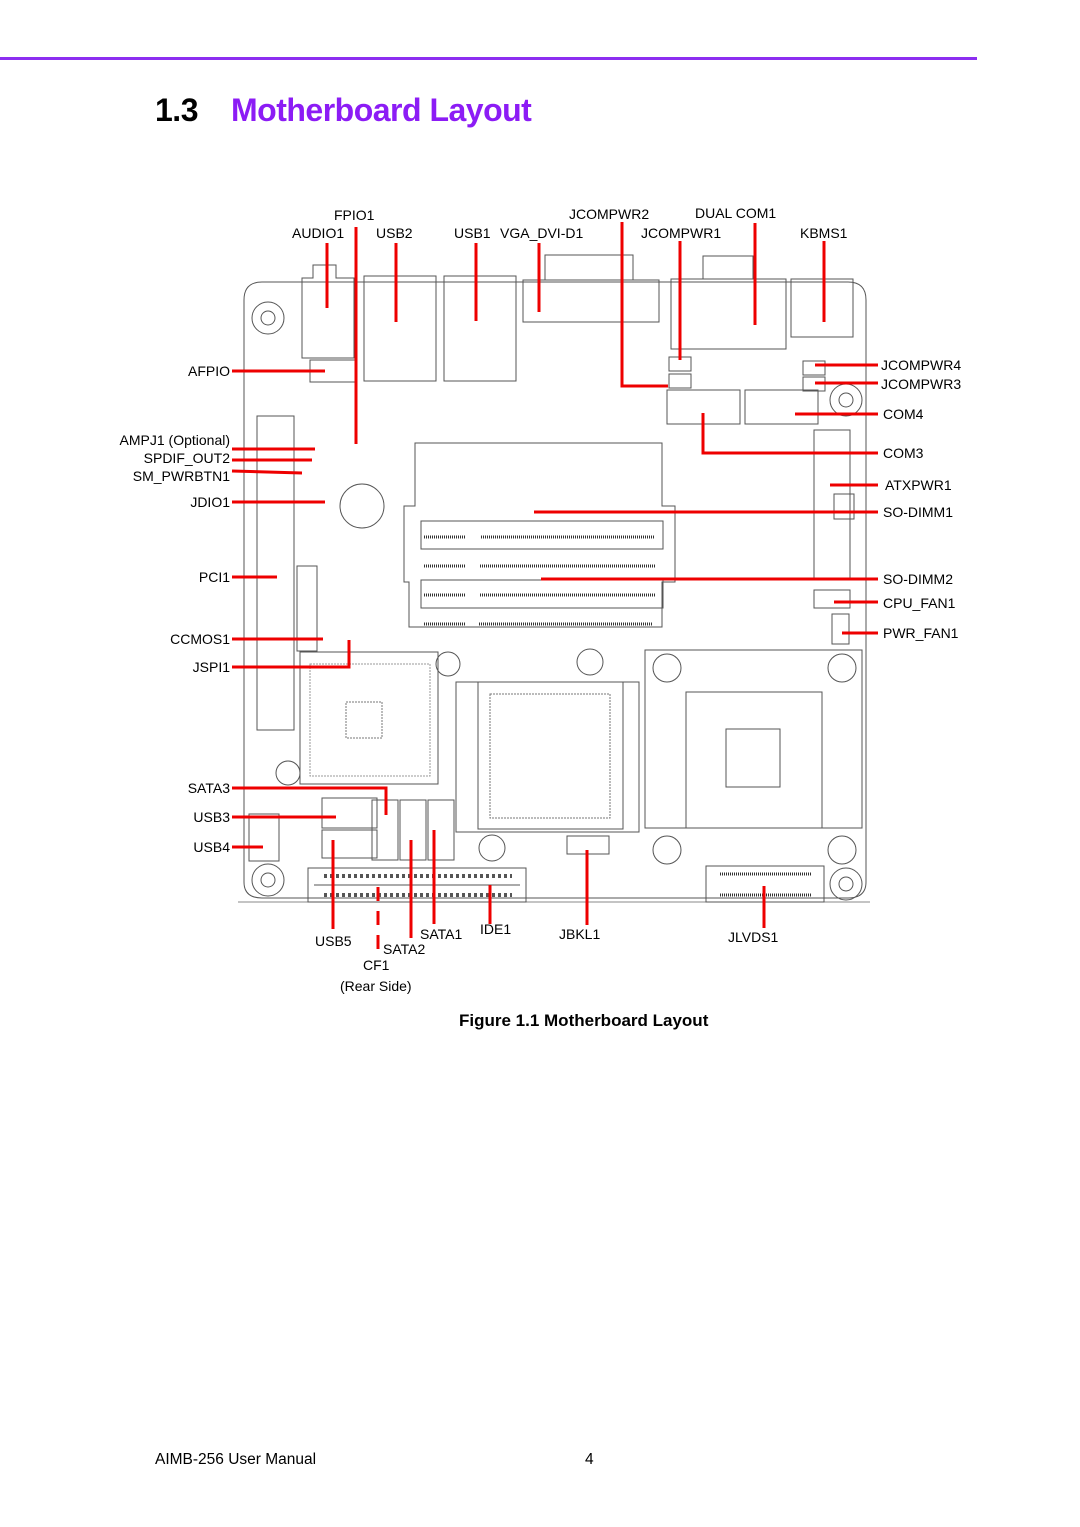 This screenshot has height=1527, width=1080. I want to click on usb4-header, so click(264, 837).